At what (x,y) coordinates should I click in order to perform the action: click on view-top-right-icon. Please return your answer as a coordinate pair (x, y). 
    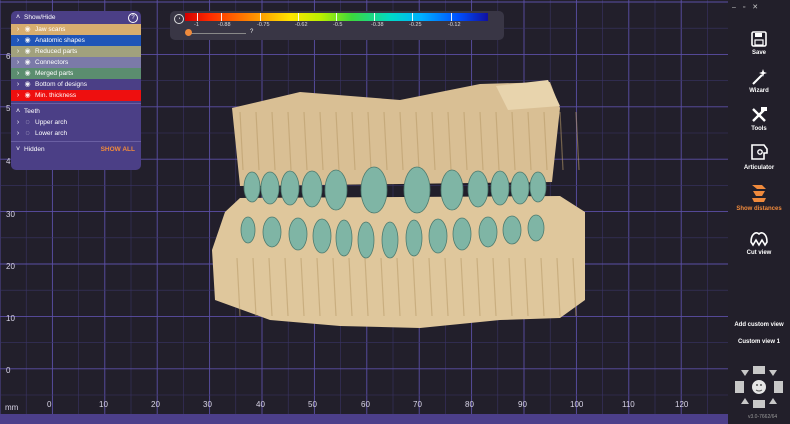
    Looking at the image, I should click on (773, 373).